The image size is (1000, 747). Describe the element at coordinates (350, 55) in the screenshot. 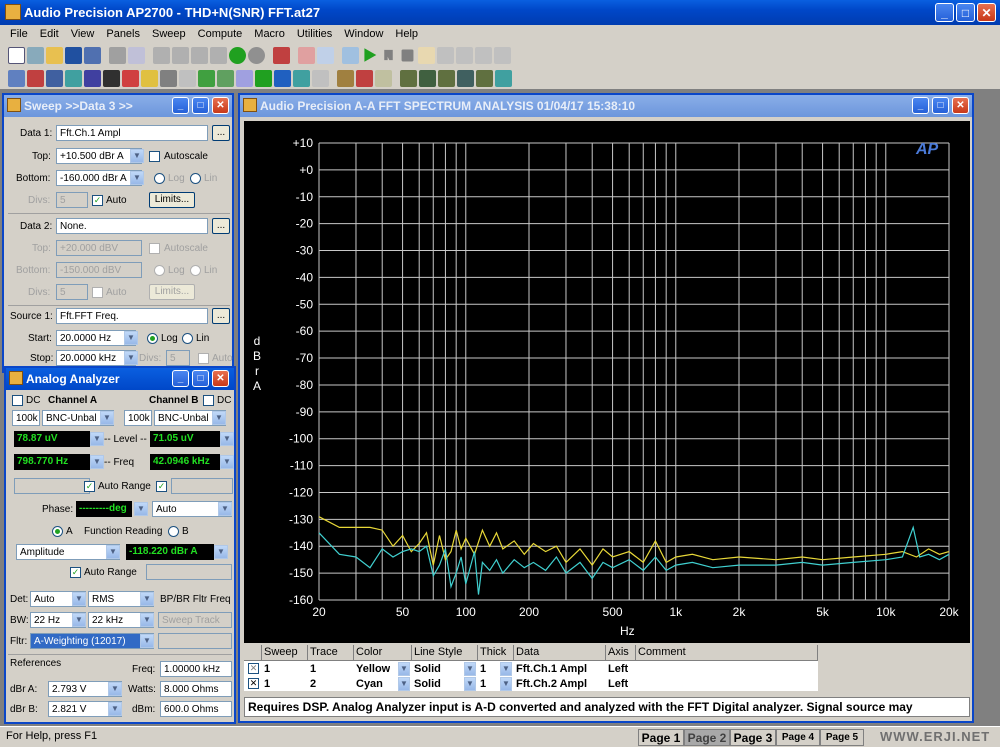

I see `graph-icon` at that location.